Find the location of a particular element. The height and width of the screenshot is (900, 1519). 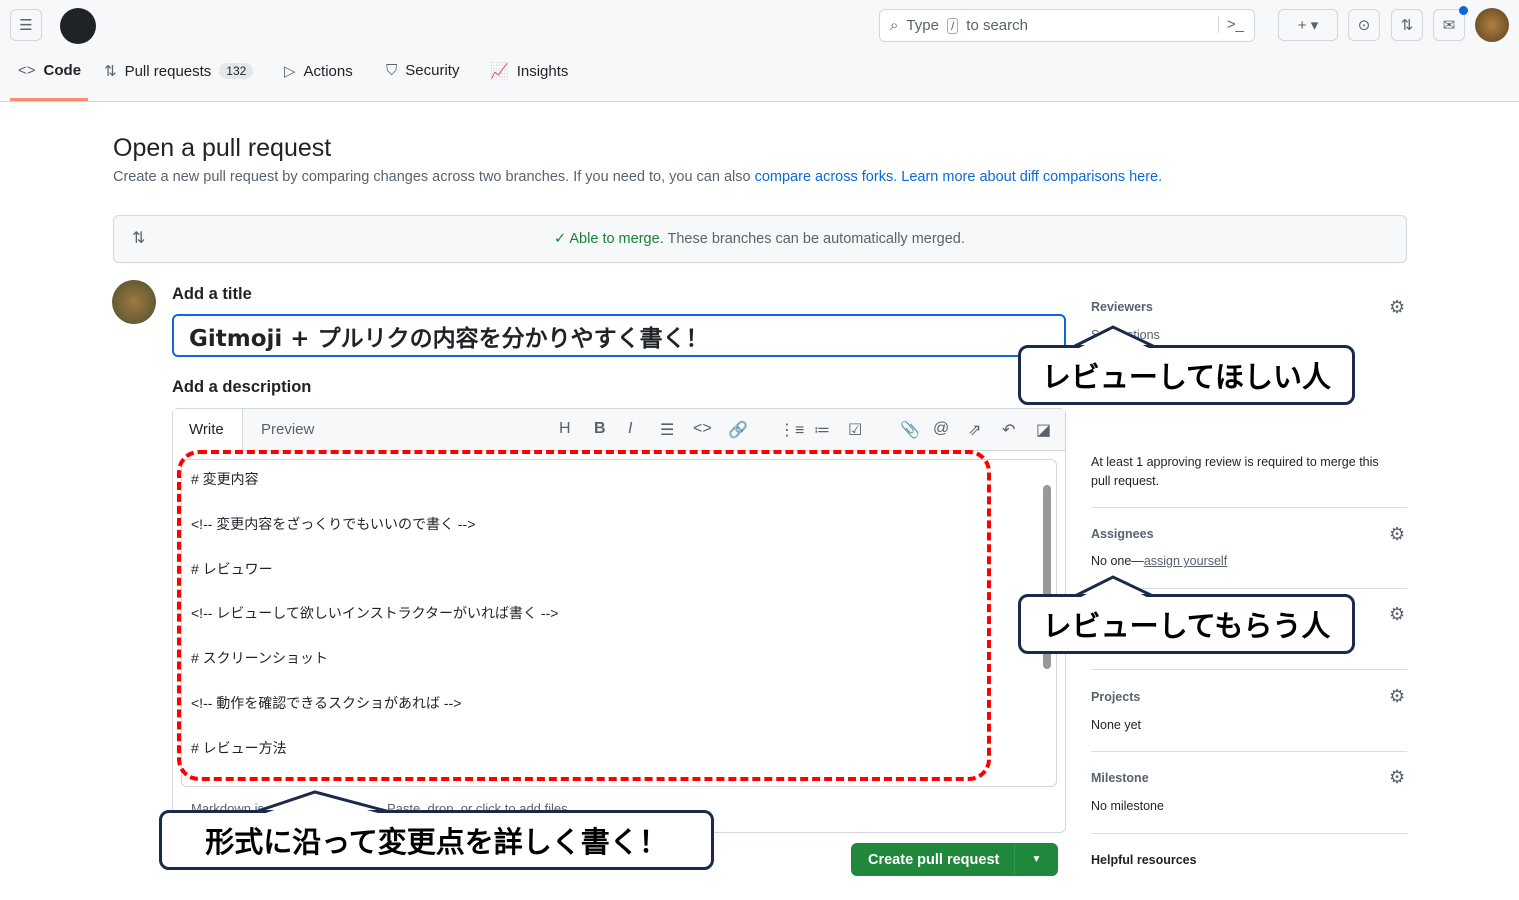

assignees-callout: レビューしてもらう人 is located at coordinates (1186, 624).